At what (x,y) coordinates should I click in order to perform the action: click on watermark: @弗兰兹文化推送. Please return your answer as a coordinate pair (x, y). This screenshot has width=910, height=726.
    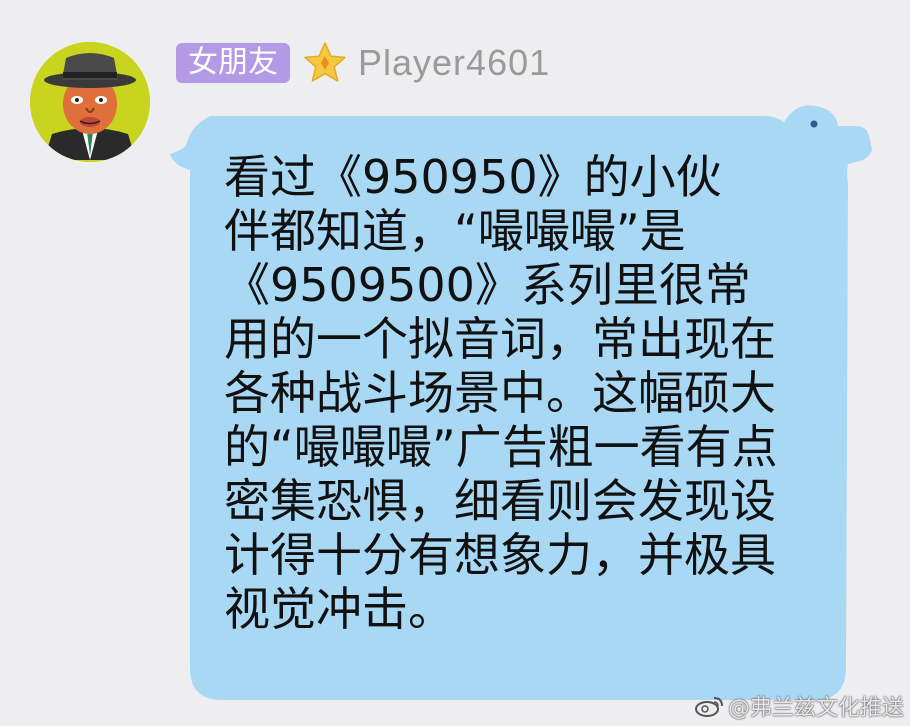
    Looking at the image, I should click on (799, 706).